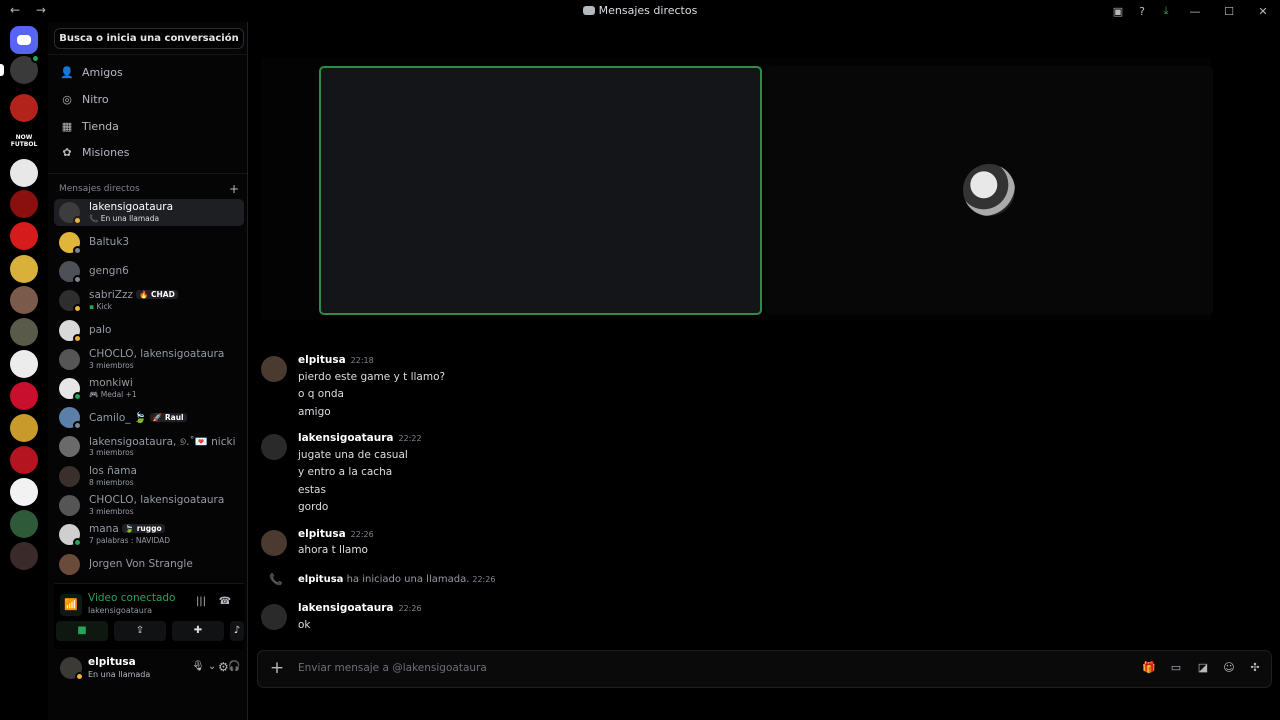 Image resolution: width=1280 pixels, height=720 pixels. I want to click on noise-suppression-icon: |||, so click(201, 603).